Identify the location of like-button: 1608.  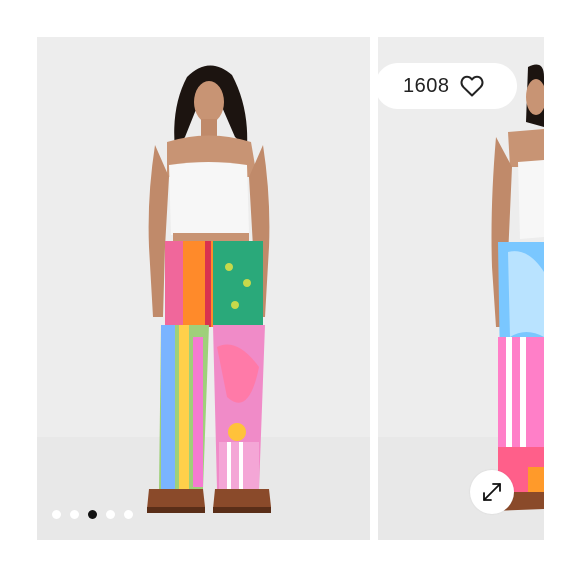
(446, 86).